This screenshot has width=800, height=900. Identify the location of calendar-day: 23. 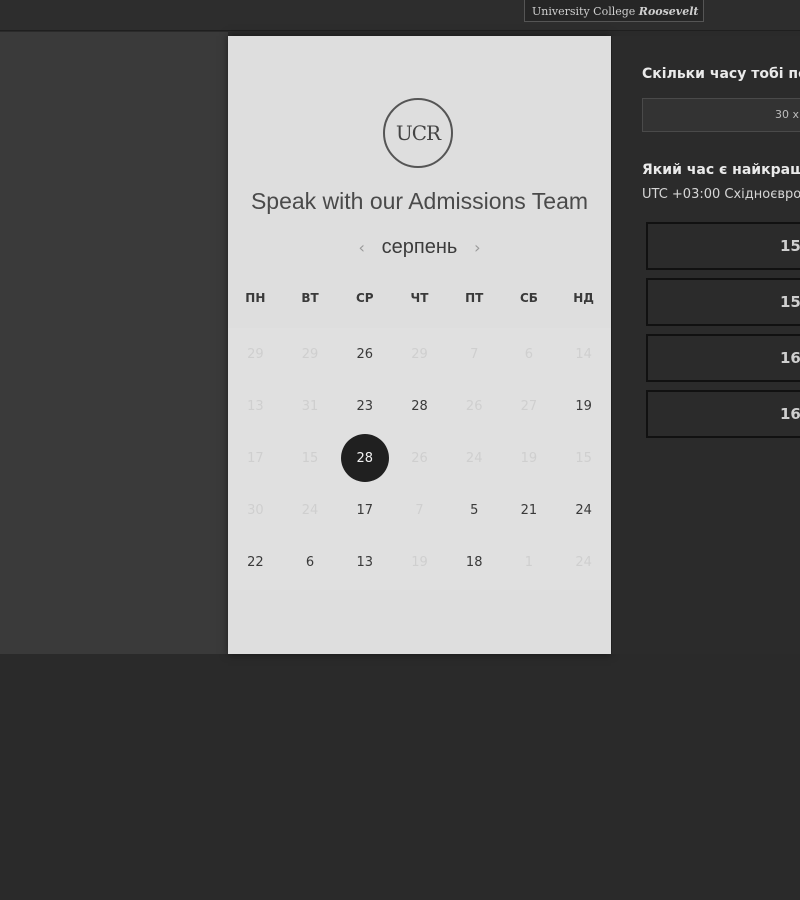
(364, 406).